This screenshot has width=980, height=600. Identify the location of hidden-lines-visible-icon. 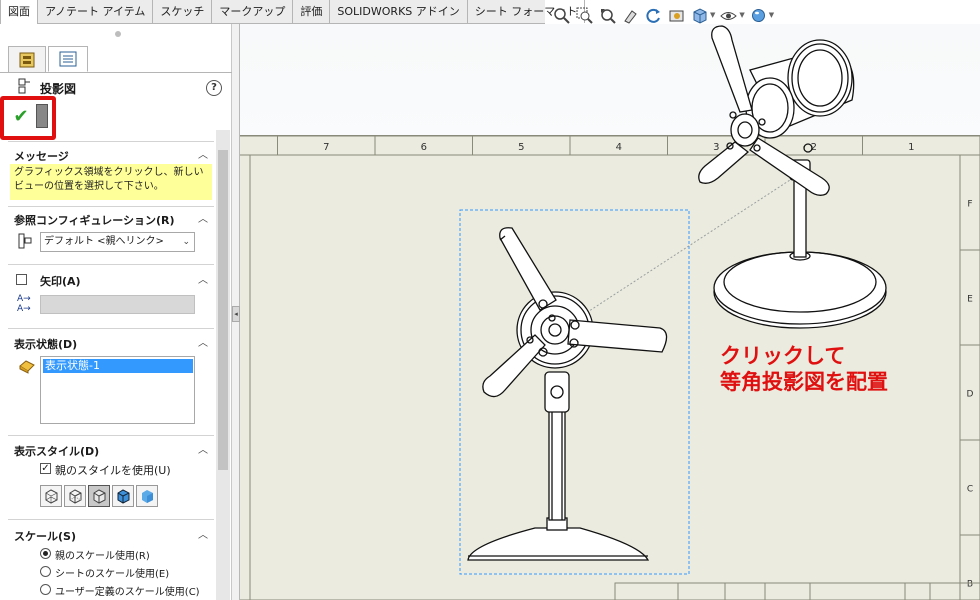
(75, 496).